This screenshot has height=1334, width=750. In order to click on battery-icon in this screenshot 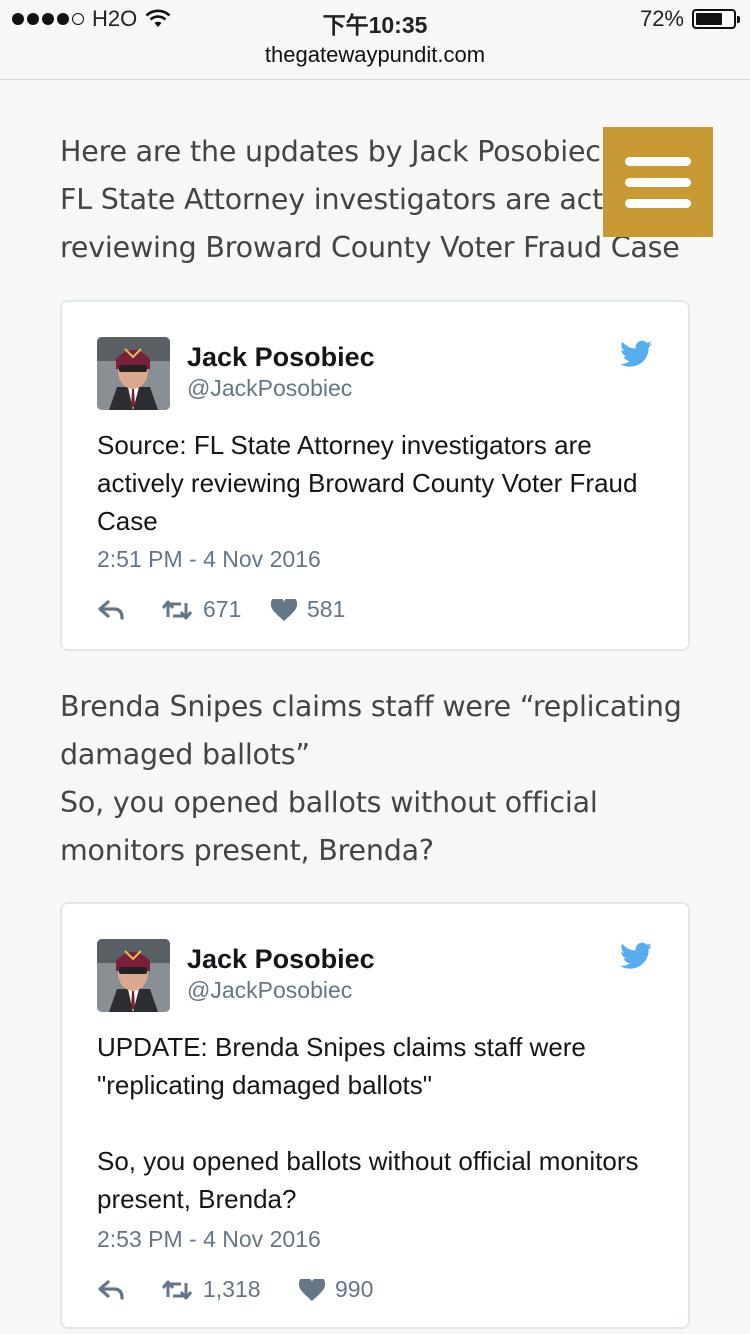, I will do `click(716, 19)`.